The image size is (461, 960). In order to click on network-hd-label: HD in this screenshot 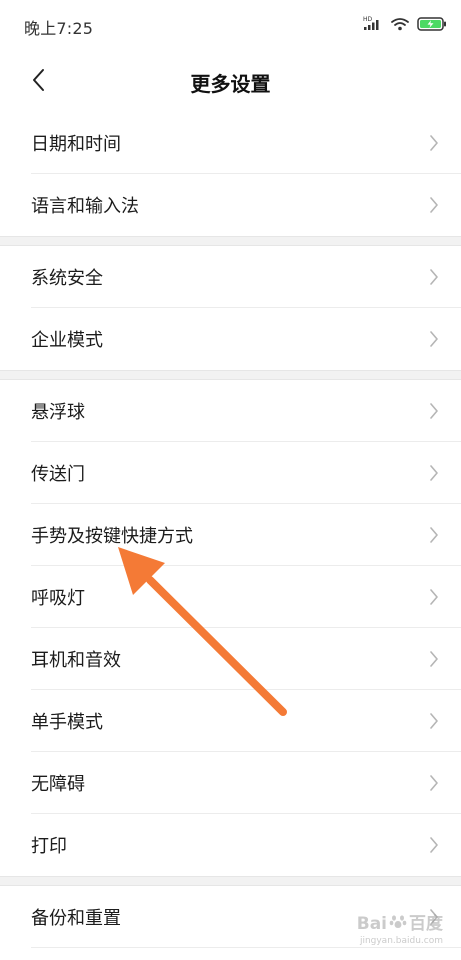, I will do `click(368, 19)`.